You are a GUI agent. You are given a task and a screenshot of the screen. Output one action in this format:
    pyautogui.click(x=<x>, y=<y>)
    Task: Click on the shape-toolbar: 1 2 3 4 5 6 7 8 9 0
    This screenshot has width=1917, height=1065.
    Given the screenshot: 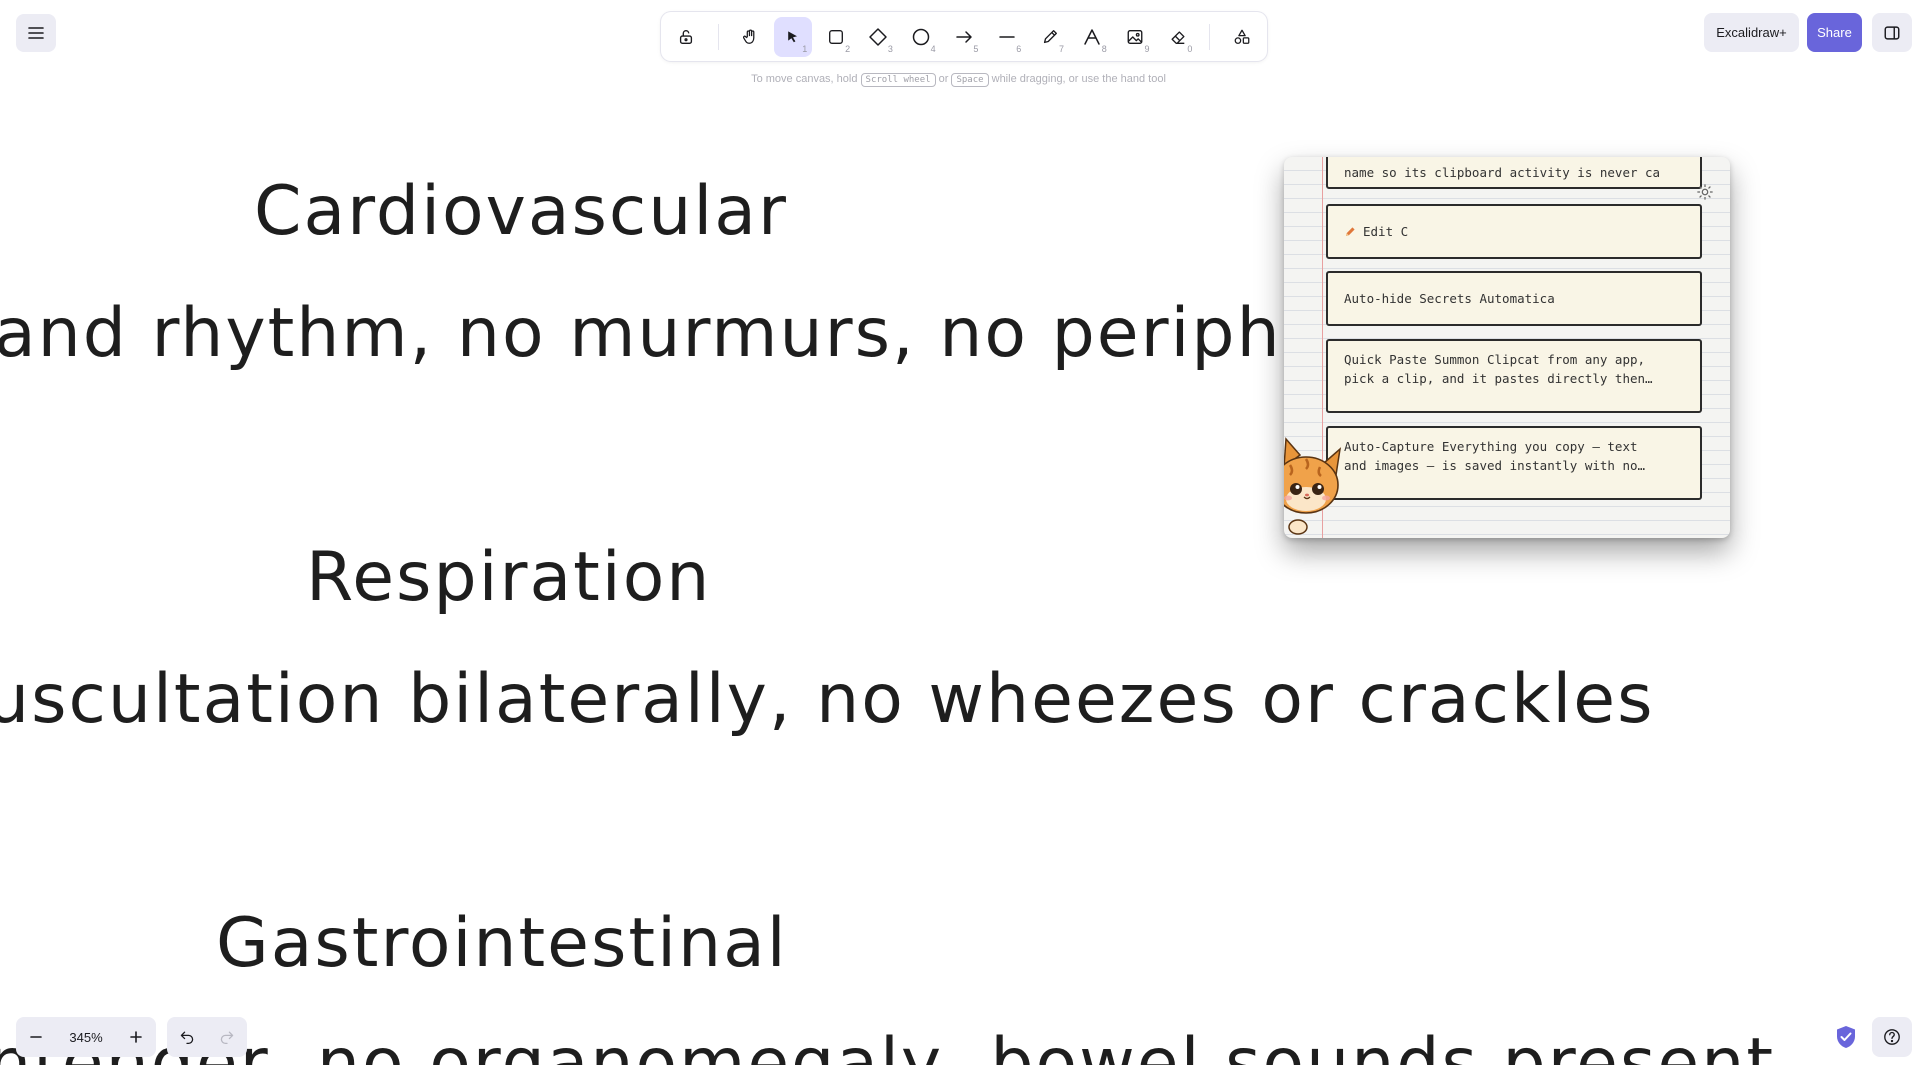 What is the action you would take?
    pyautogui.click(x=964, y=36)
    